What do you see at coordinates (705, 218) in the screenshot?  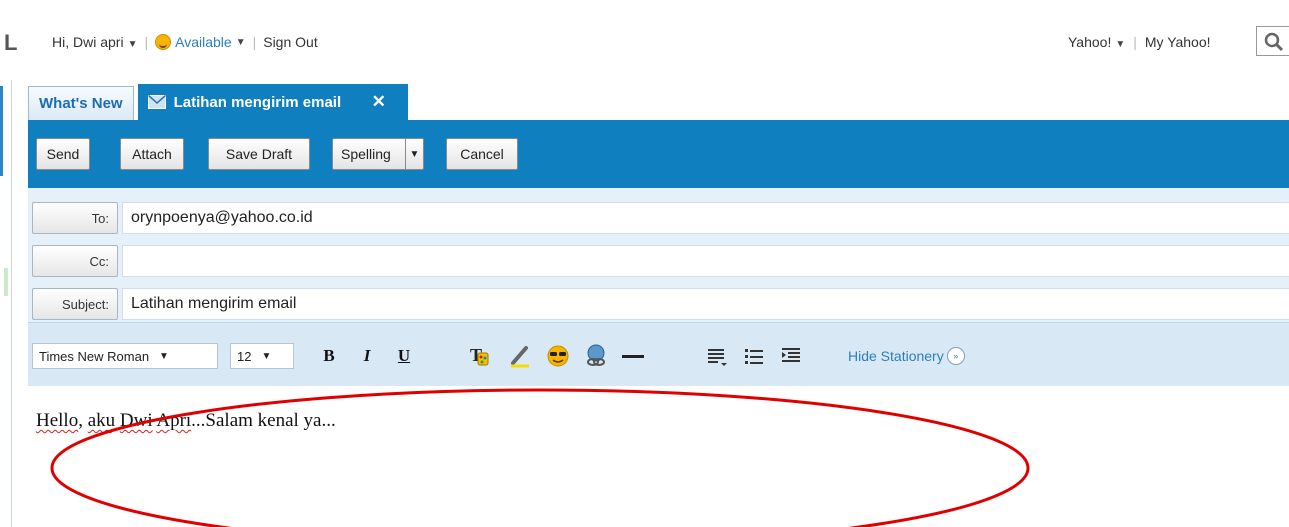 I see `to-field: orynpoenya@yahoo.co.id` at bounding box center [705, 218].